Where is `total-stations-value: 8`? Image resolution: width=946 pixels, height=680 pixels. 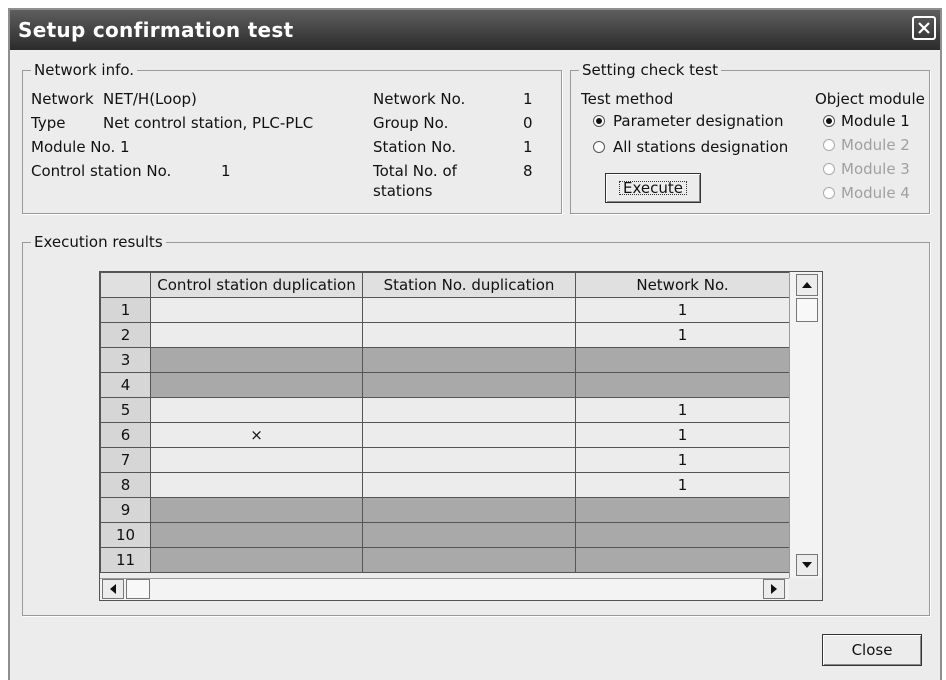
total-stations-value: 8 is located at coordinates (528, 171).